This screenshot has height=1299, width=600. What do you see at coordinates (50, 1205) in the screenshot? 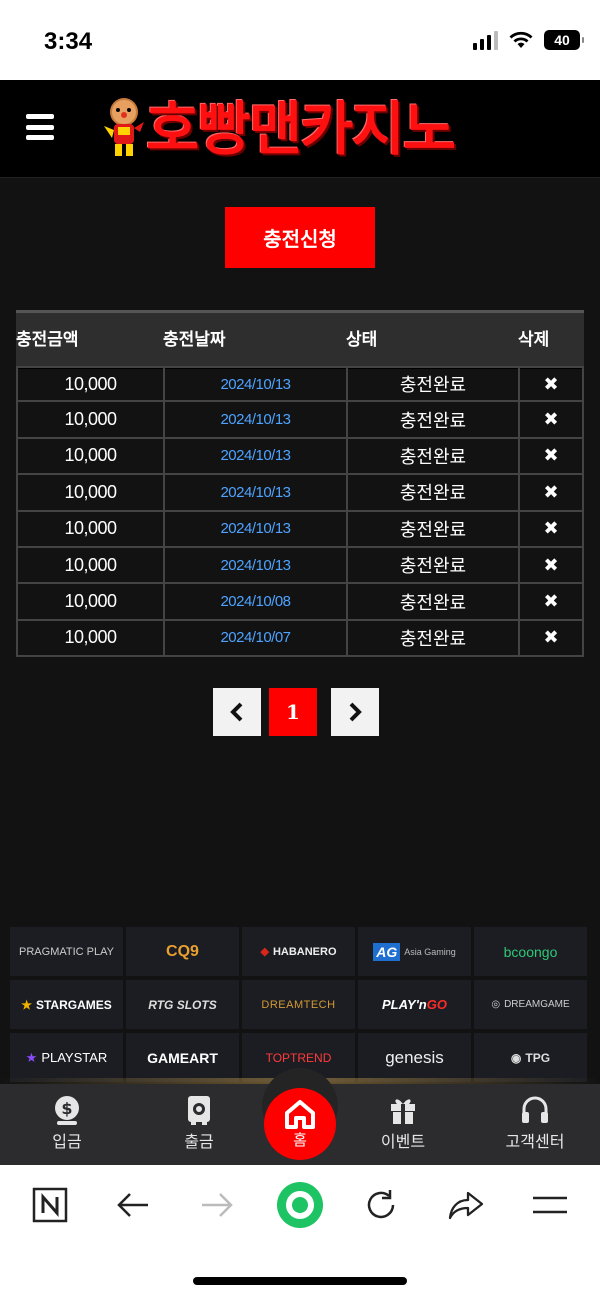
I see `naver-n-icon` at bounding box center [50, 1205].